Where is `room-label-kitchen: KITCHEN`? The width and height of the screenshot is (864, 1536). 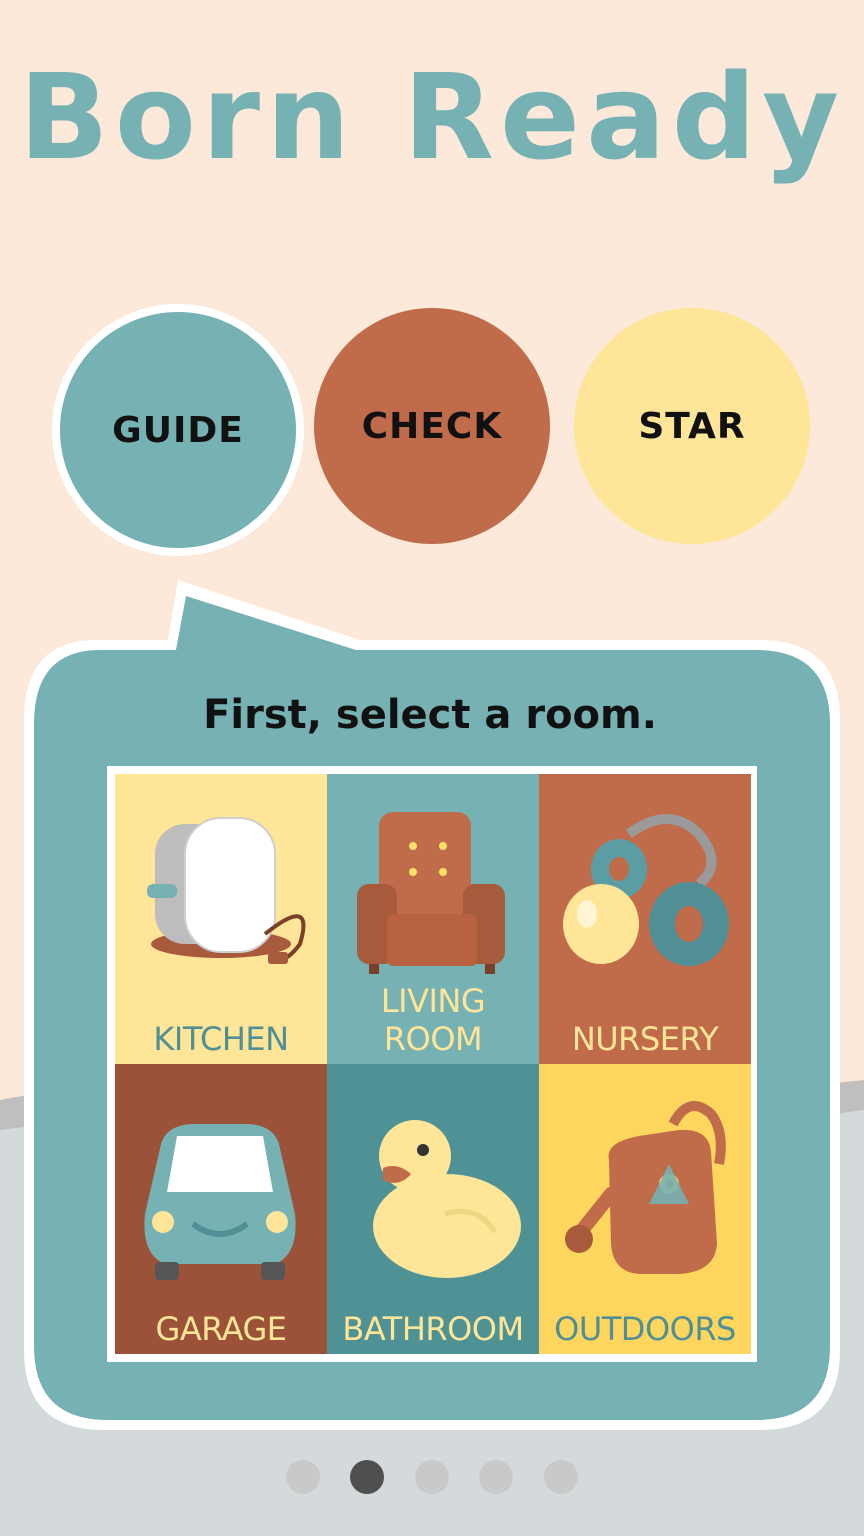 room-label-kitchen: KITCHEN is located at coordinates (221, 1039).